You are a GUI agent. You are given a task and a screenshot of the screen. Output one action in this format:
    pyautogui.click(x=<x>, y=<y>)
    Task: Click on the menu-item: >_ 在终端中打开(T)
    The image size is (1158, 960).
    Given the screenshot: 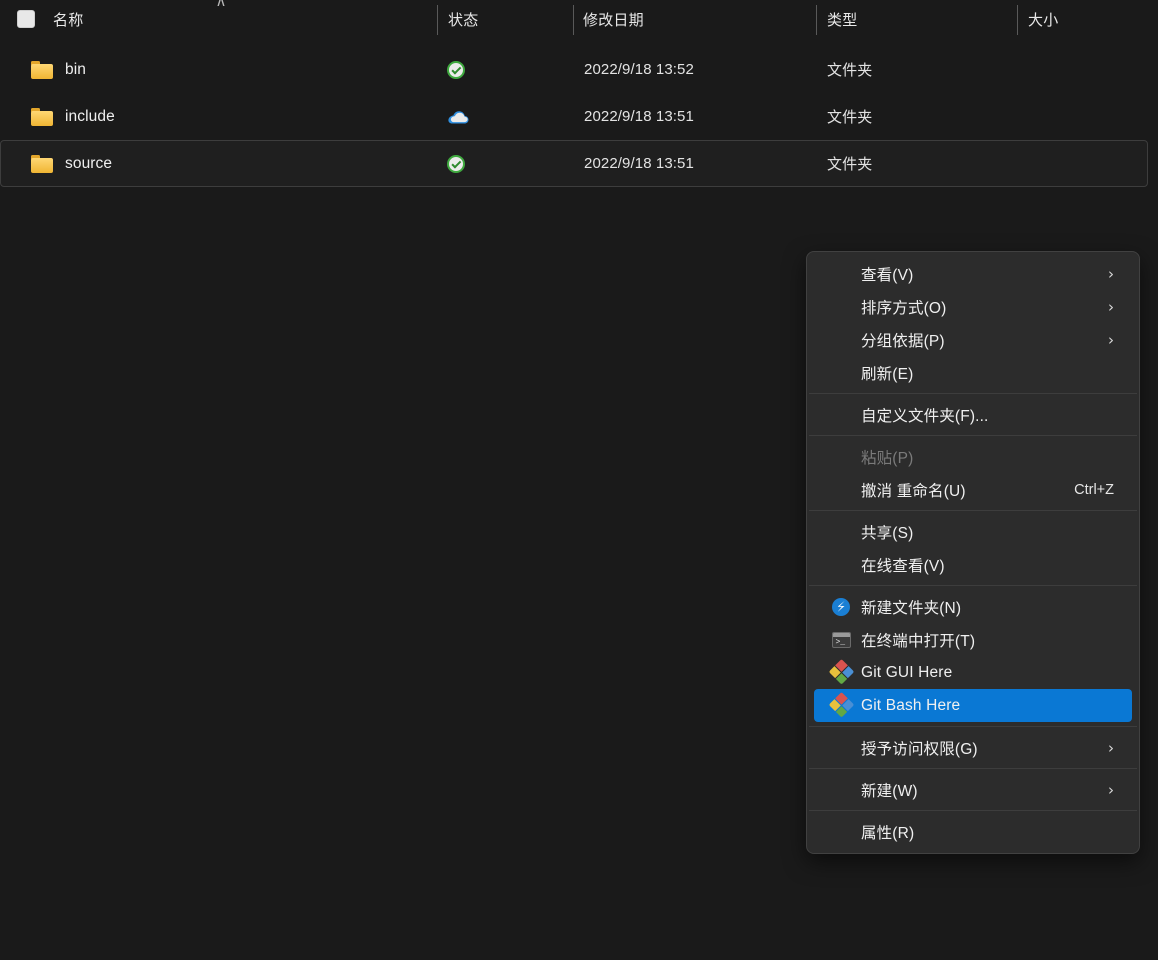 What is the action you would take?
    pyautogui.click(x=973, y=639)
    